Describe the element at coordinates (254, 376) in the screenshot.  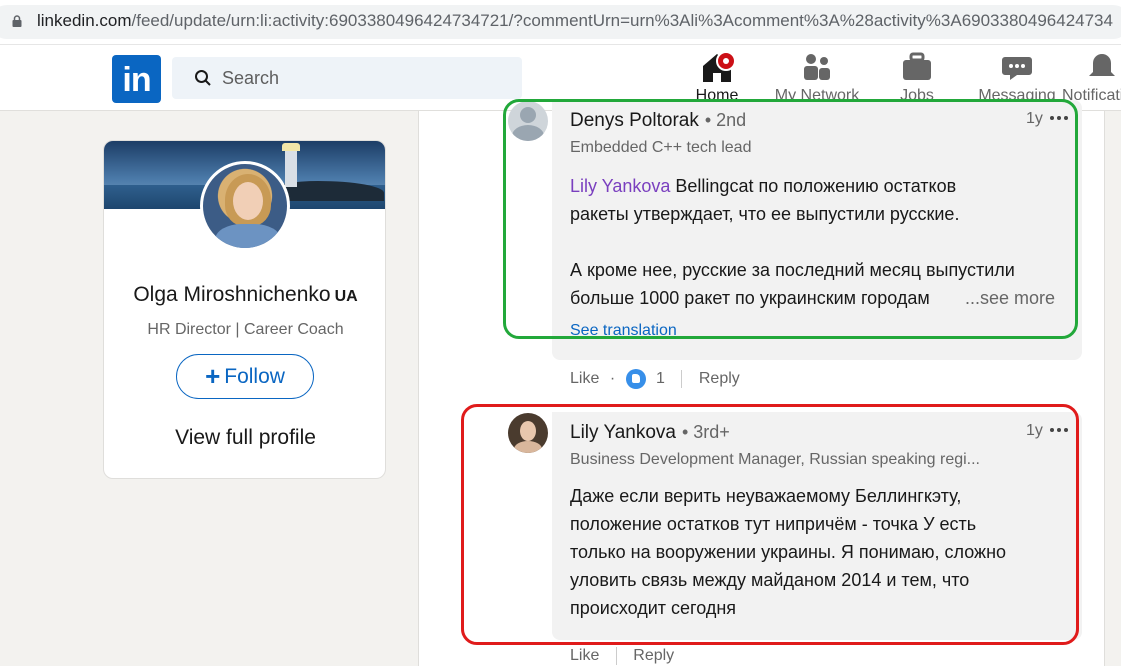
I see `follow-label: Follow` at that location.